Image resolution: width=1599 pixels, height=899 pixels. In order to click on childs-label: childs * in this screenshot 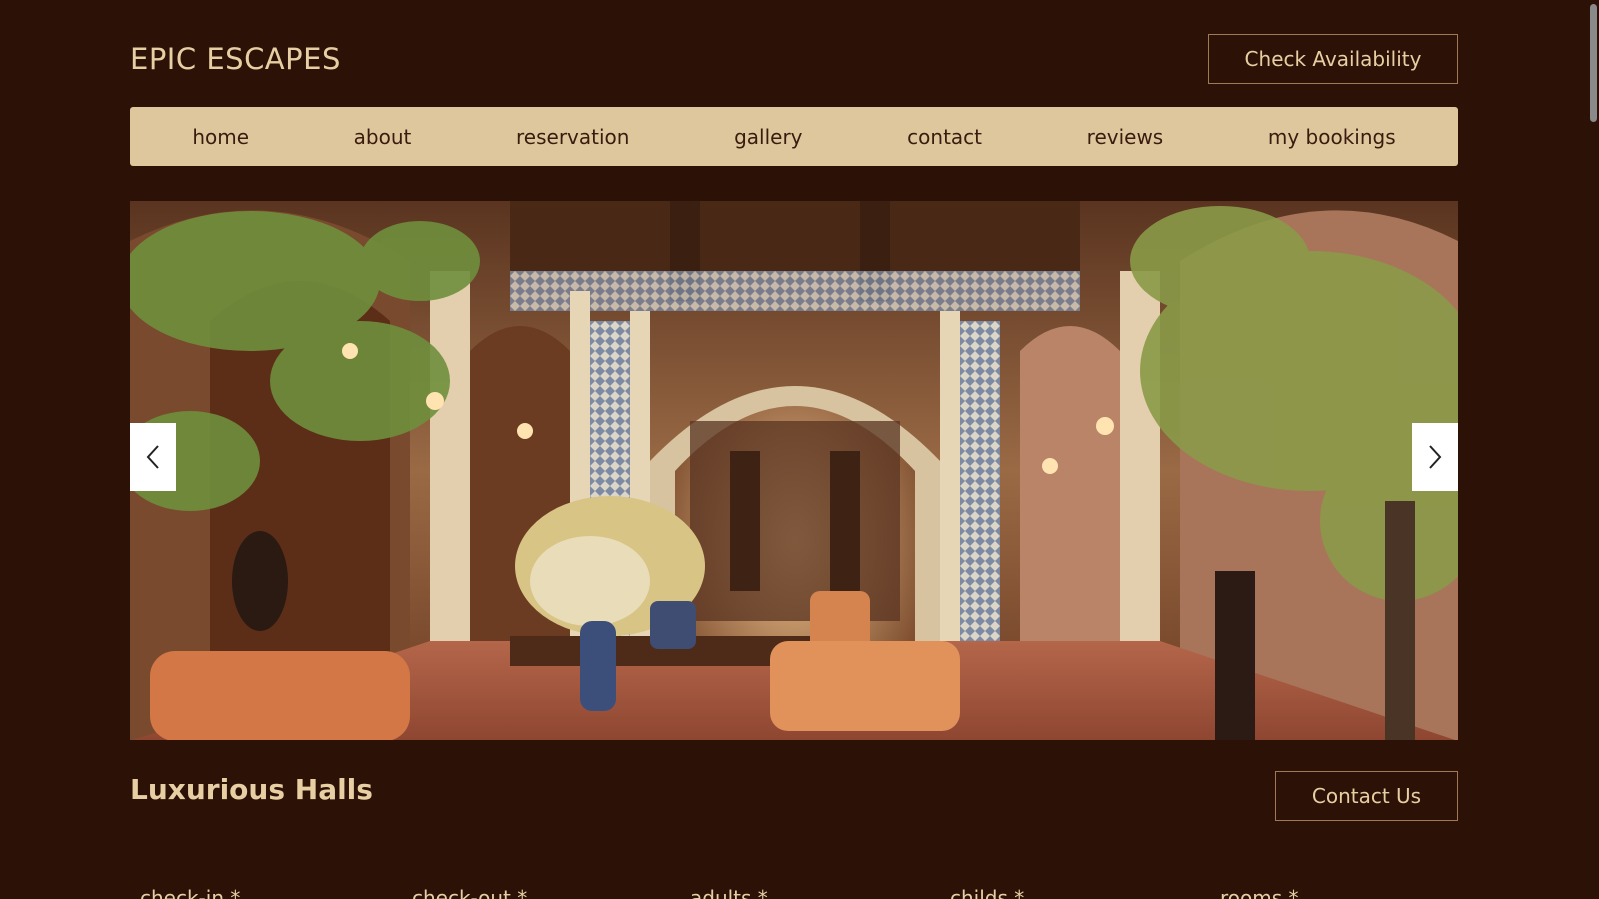, I will do `click(987, 892)`.